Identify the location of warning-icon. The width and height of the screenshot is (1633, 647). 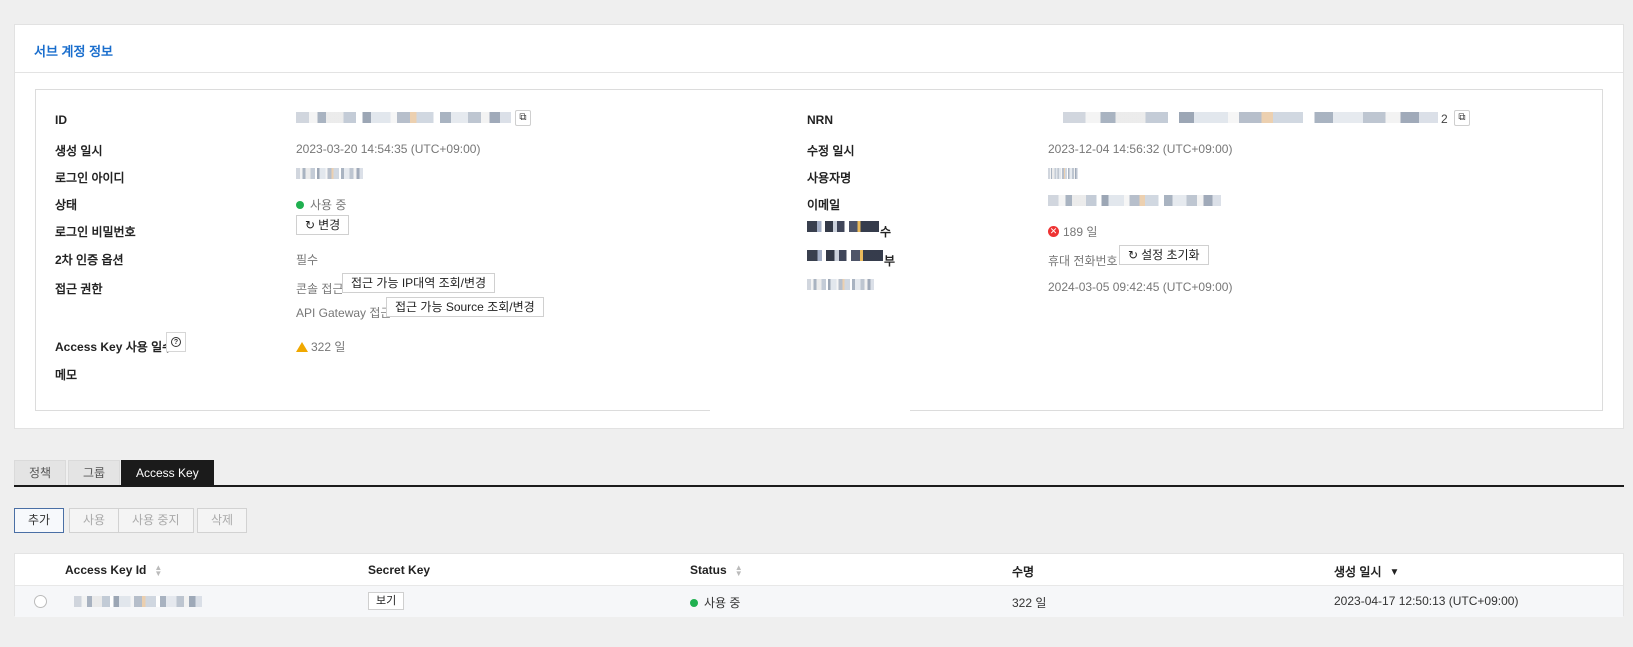
(302, 346).